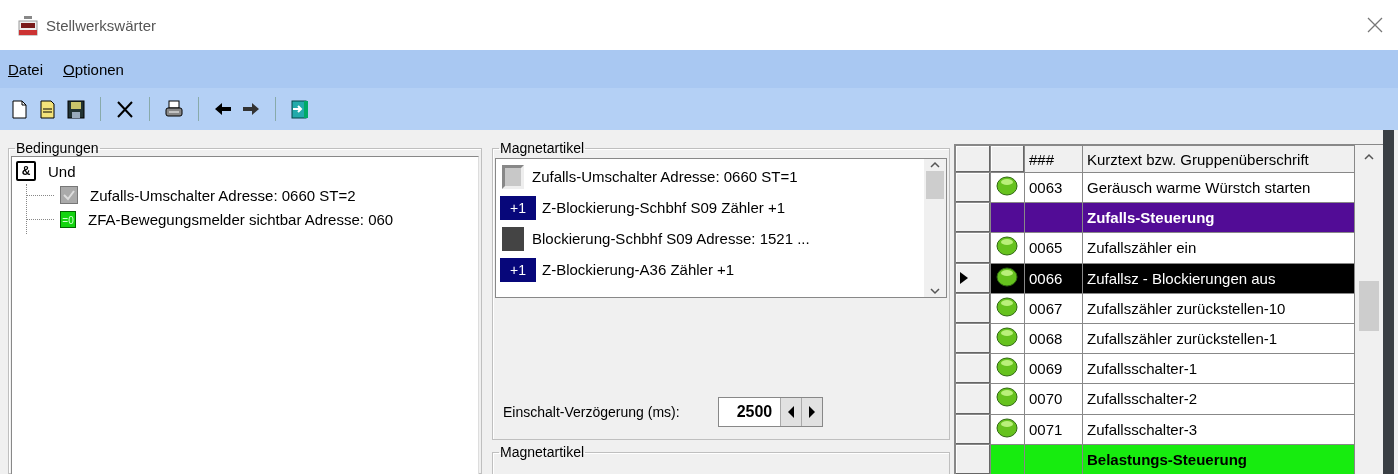  I want to click on table-row: 0067 Zufallszähler zurückstellen-10, so click(1155, 308).